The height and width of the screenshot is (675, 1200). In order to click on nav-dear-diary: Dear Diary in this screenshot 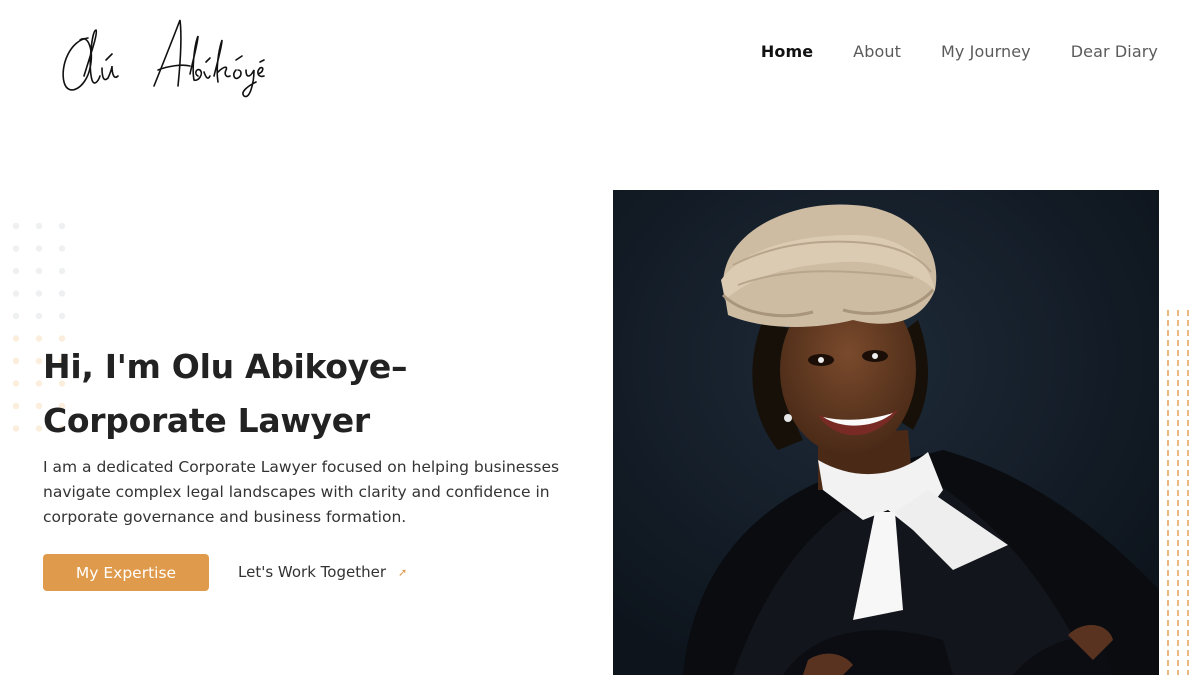, I will do `click(1114, 51)`.